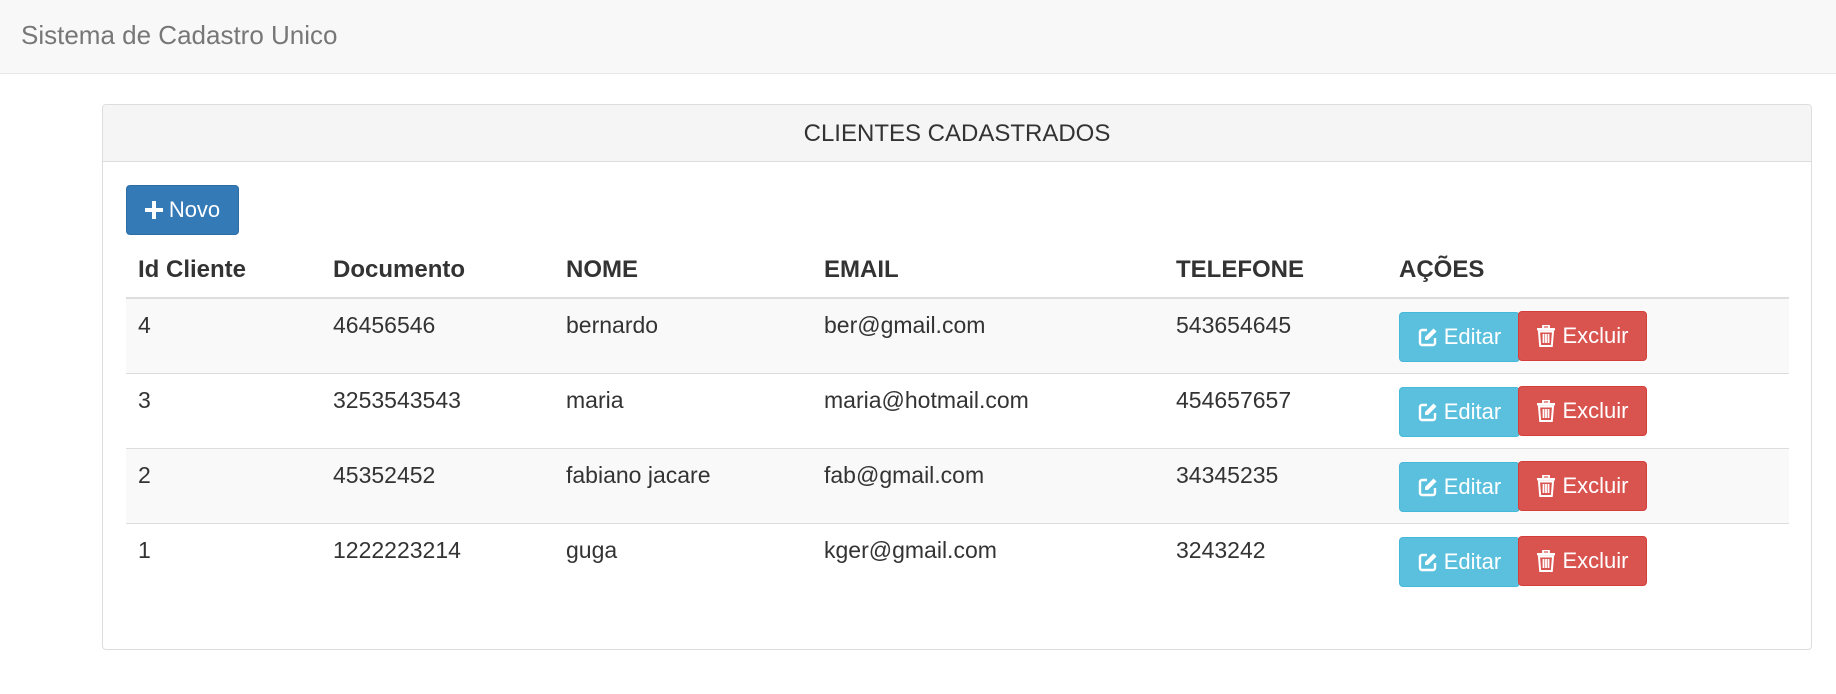 Image resolution: width=1836 pixels, height=694 pixels. I want to click on cell-nome: bernardo, so click(683, 335).